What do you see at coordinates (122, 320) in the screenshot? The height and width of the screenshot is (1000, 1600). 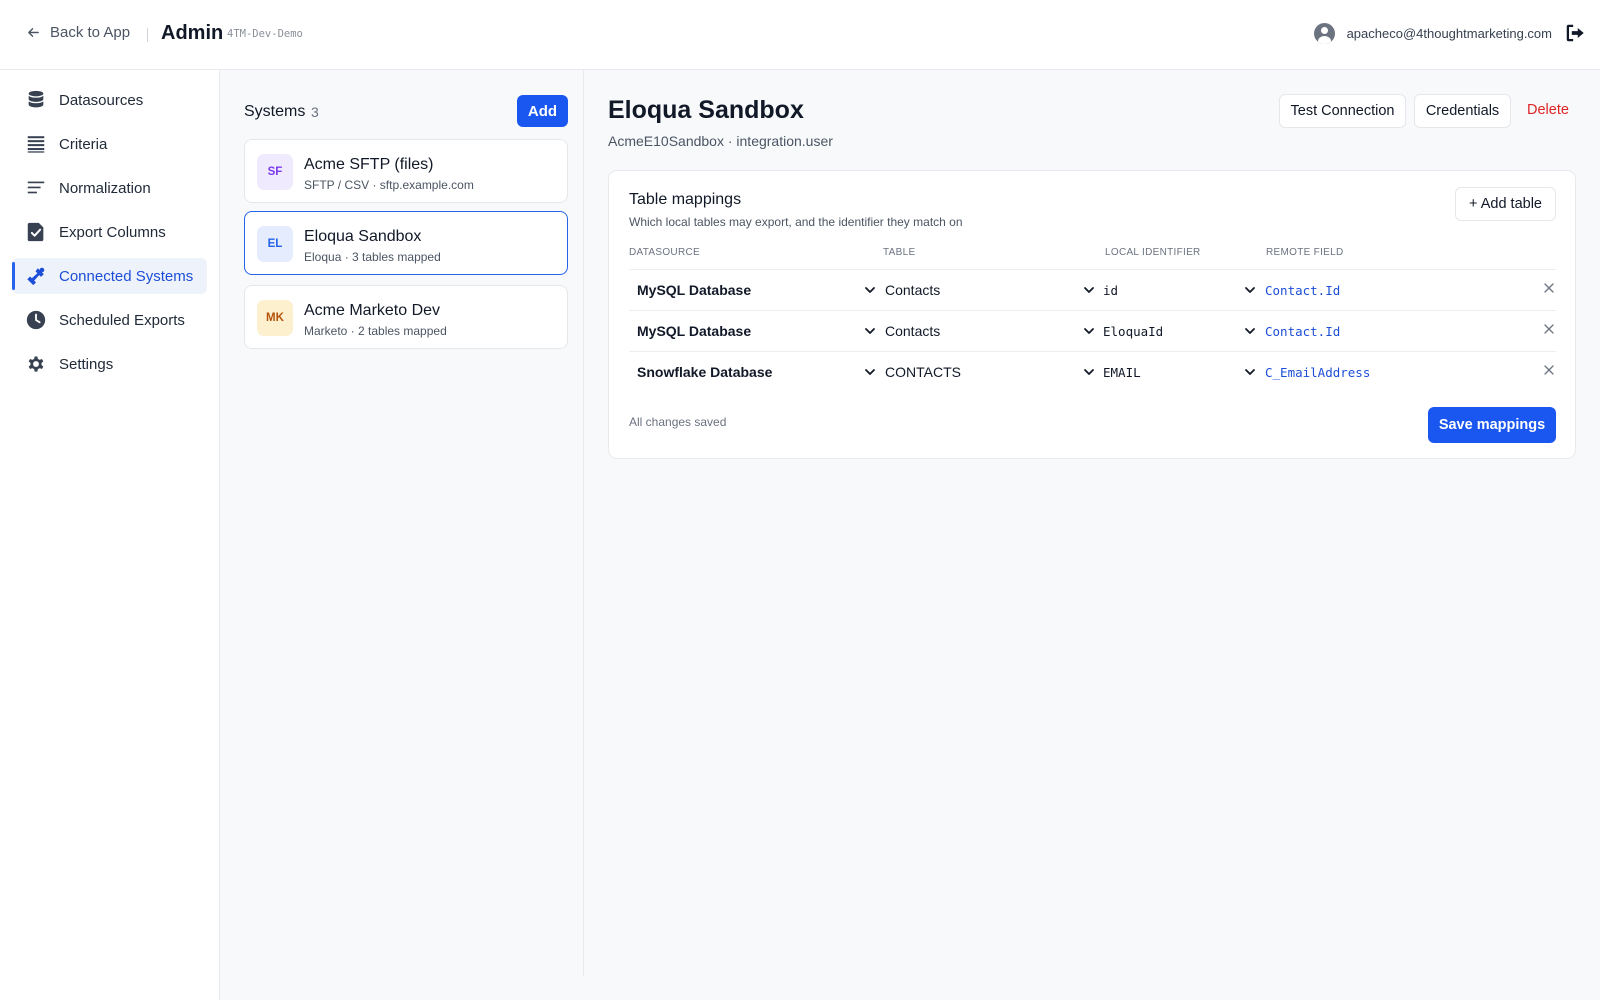 I see `sidebar-item-label: Scheduled Exports` at bounding box center [122, 320].